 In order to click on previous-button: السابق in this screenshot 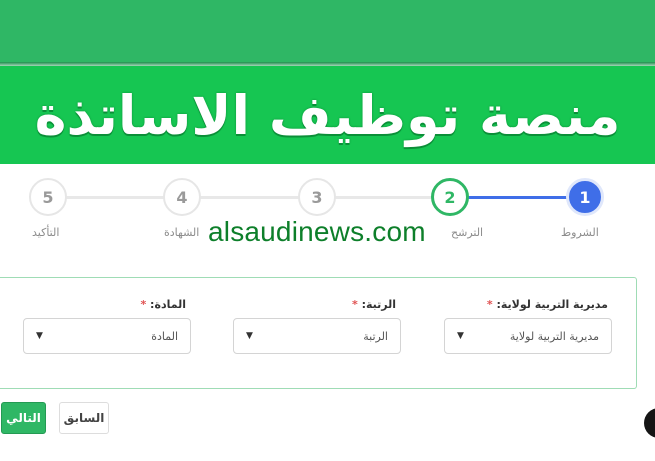, I will do `click(84, 418)`.